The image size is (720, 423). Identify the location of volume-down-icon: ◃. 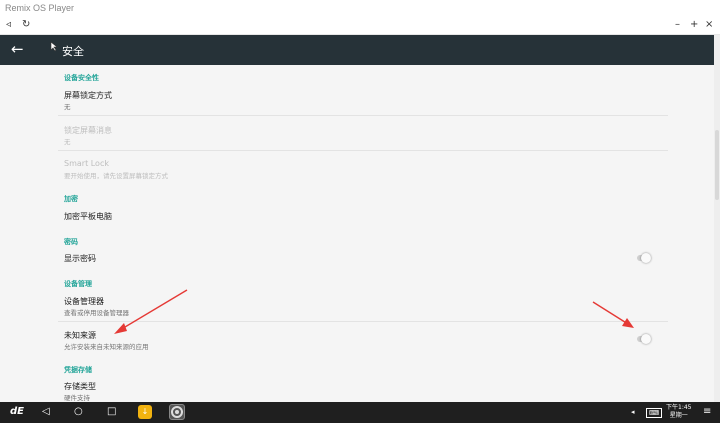
(8, 25).